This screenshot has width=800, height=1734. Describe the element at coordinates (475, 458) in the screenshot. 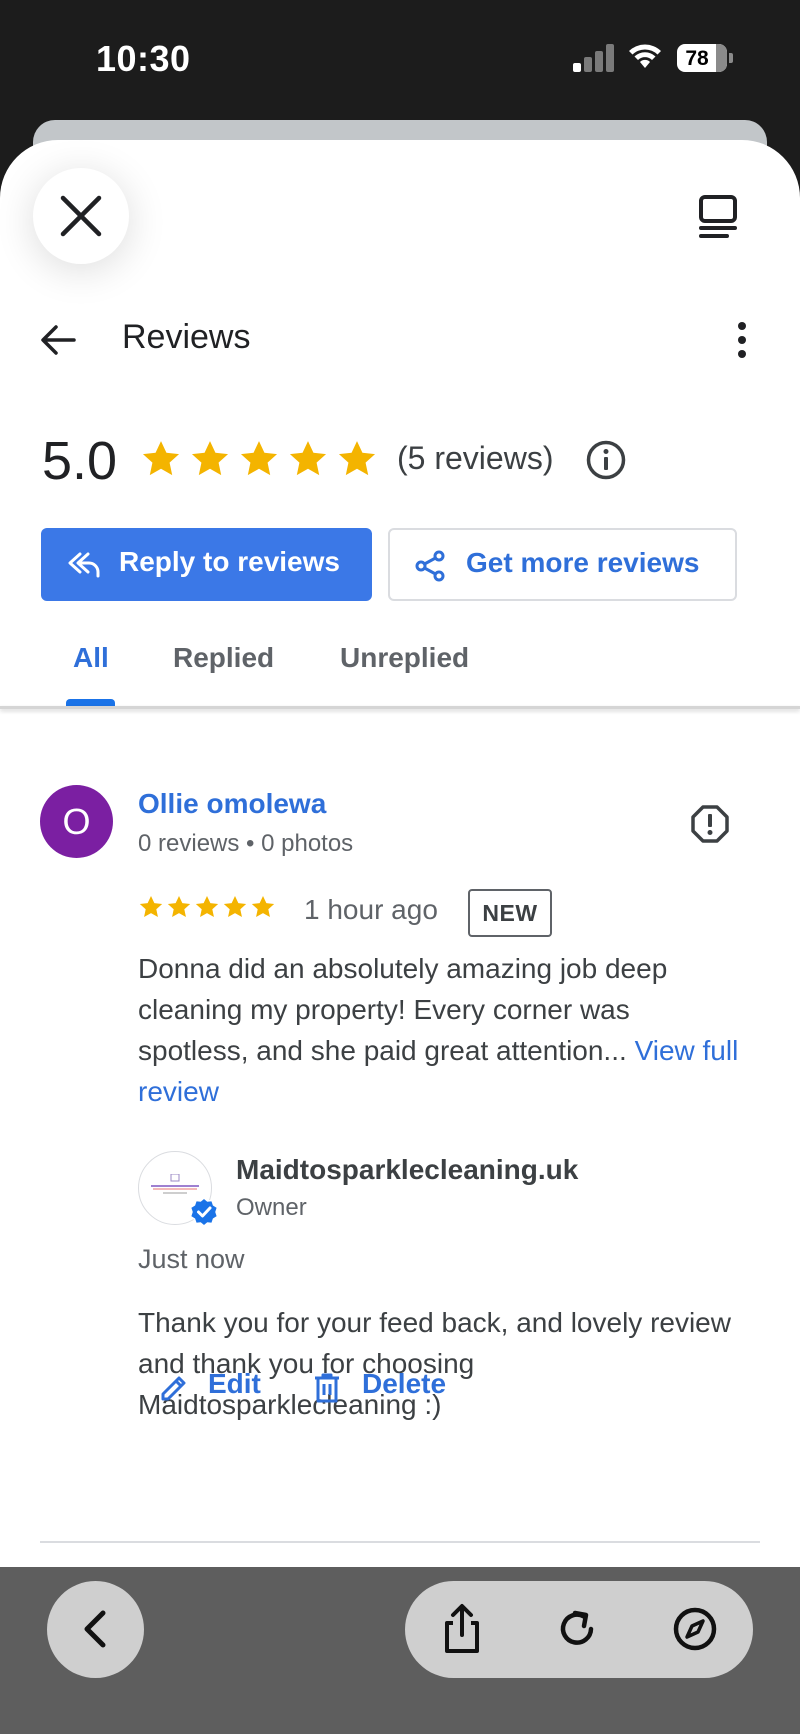

I see `review-count: (5 reviews)` at that location.